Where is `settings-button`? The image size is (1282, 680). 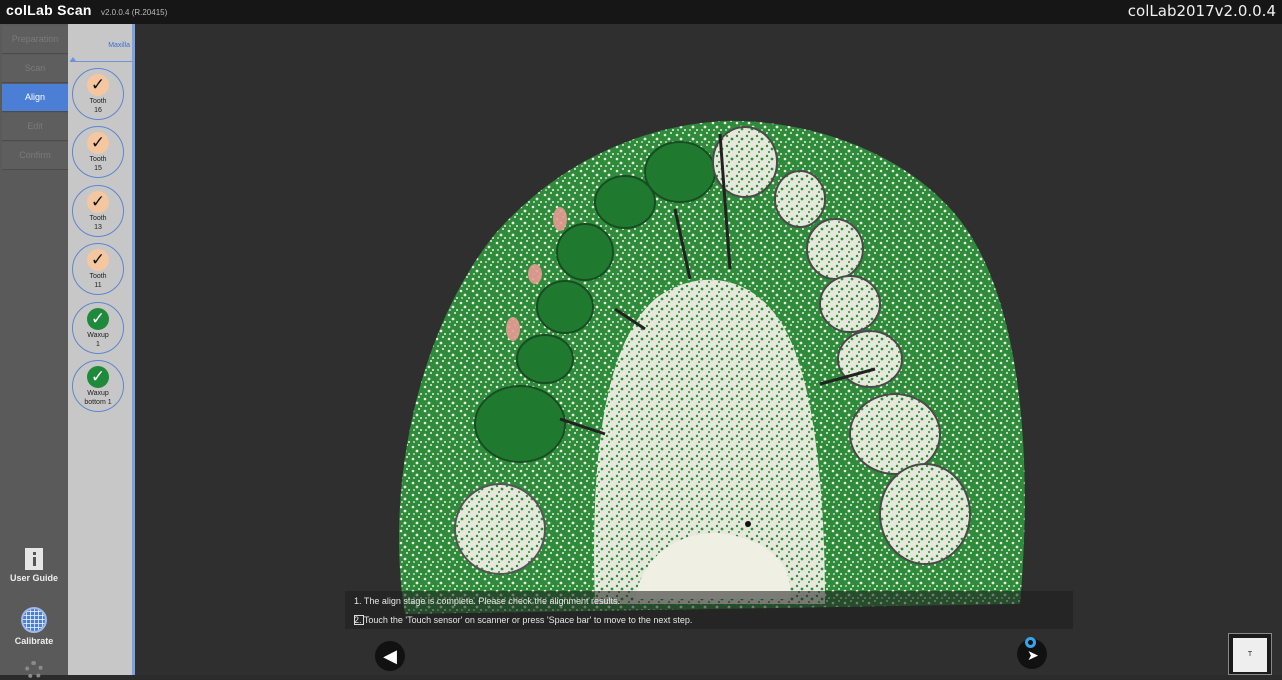
settings-button is located at coordinates (34, 670).